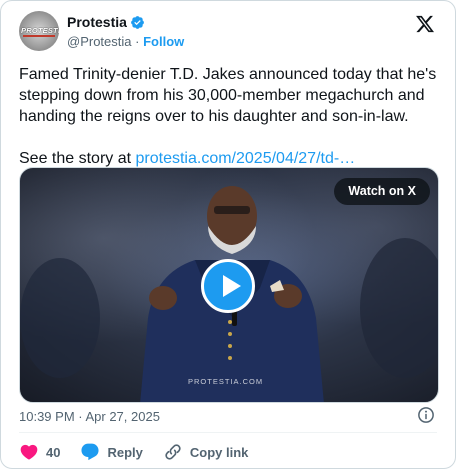 The image size is (458, 470). What do you see at coordinates (232, 286) in the screenshot?
I see `play-icon` at bounding box center [232, 286].